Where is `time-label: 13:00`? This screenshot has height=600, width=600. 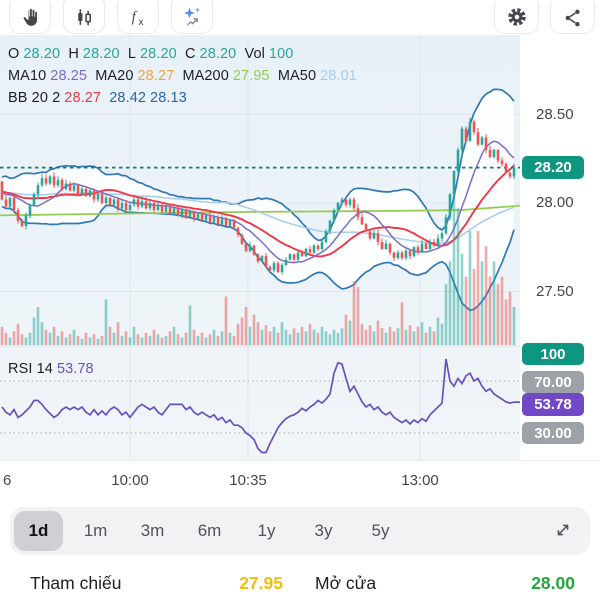
time-label: 13:00 is located at coordinates (420, 480).